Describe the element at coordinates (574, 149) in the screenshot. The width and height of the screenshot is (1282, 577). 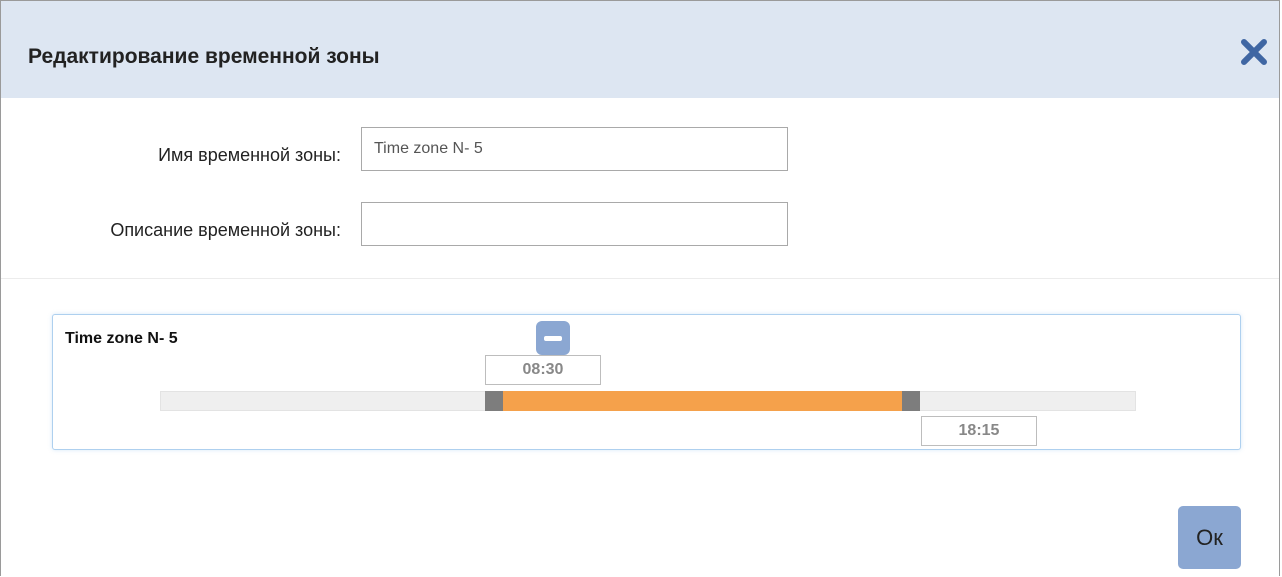
I see `zone-name-input` at that location.